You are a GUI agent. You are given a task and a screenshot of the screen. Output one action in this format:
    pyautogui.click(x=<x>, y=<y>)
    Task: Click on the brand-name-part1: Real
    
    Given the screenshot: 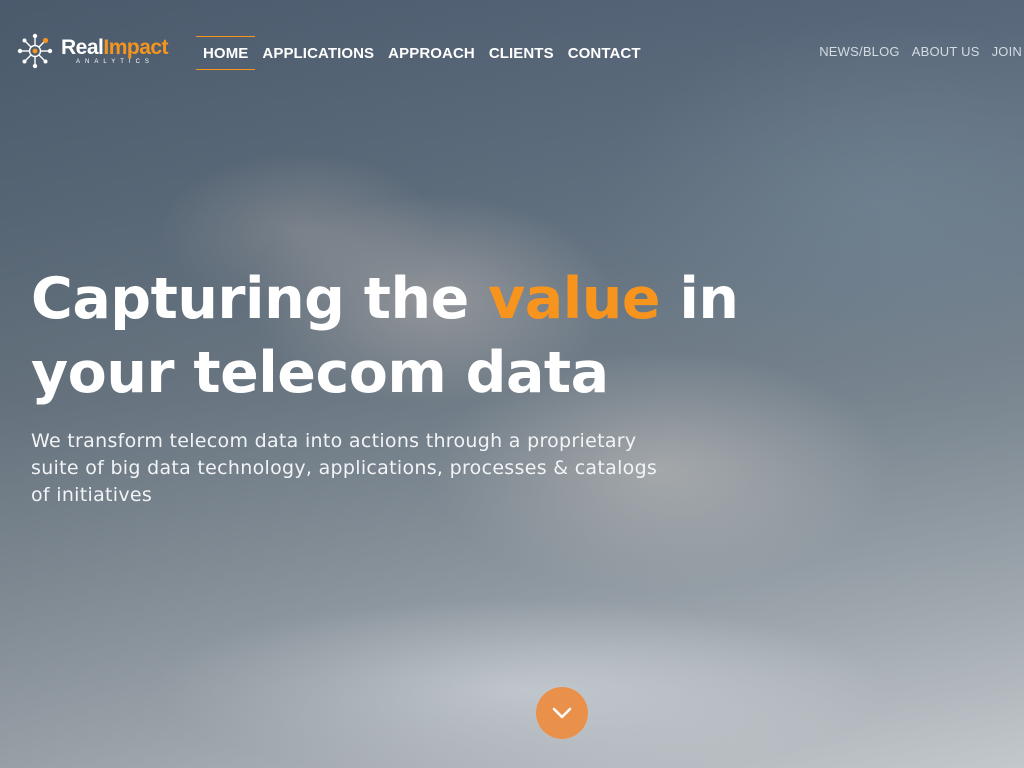 What is the action you would take?
    pyautogui.click(x=82, y=47)
    